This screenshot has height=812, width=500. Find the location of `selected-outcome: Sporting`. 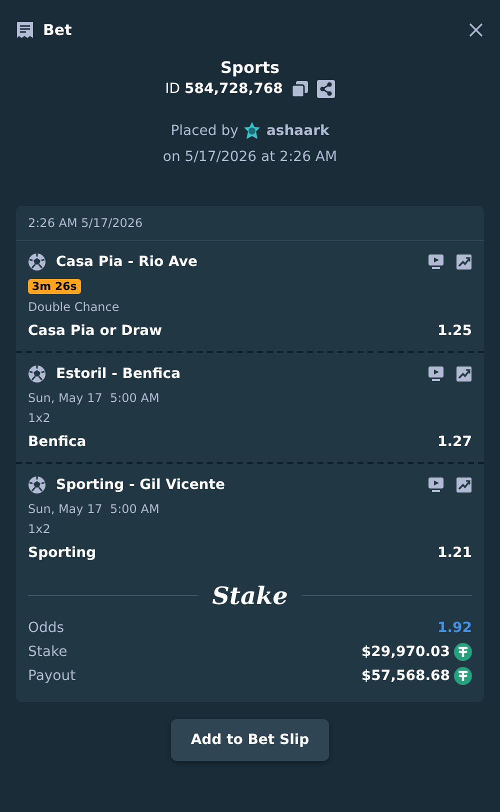

selected-outcome: Sporting is located at coordinates (62, 553).